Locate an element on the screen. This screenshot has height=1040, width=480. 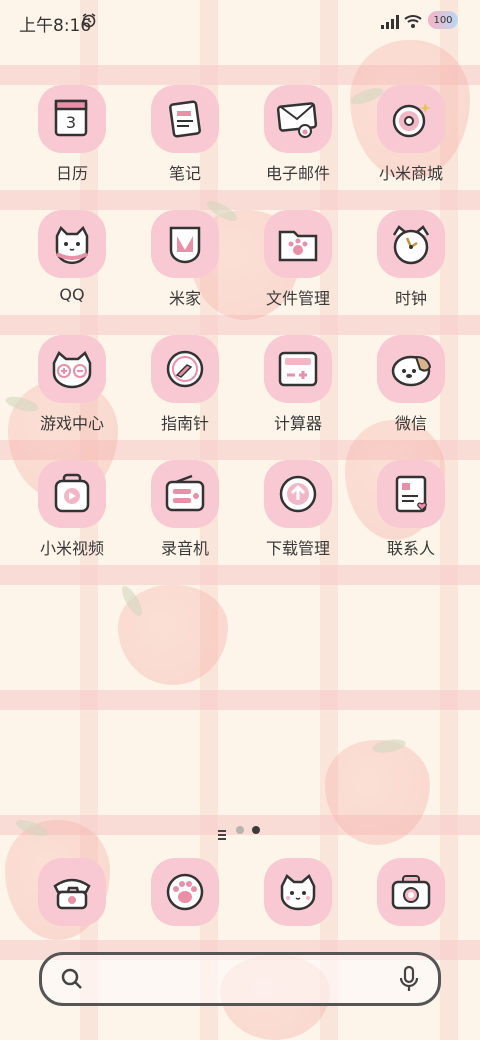
camera-icon is located at coordinates (411, 892).